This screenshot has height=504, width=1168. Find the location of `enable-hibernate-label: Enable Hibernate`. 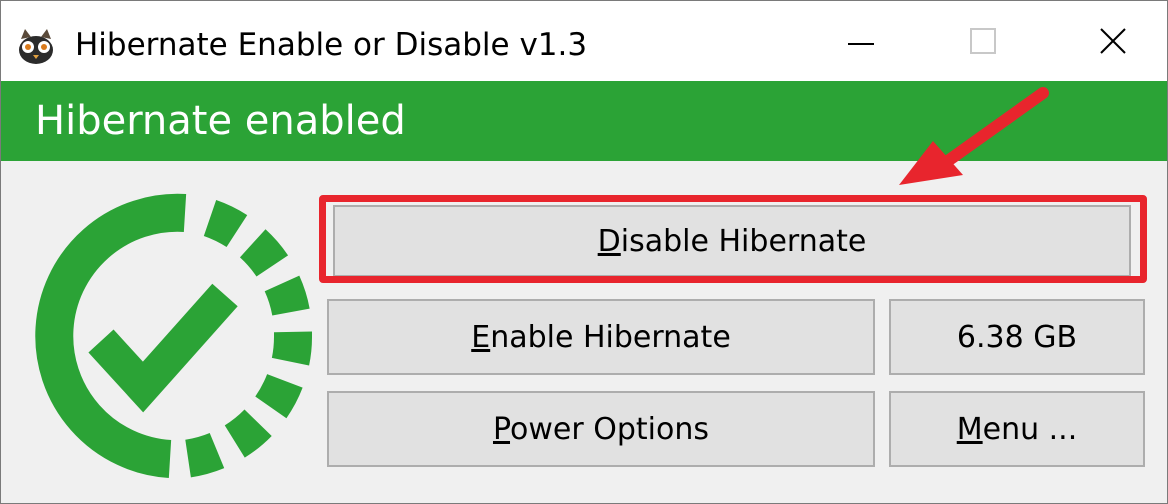

enable-hibernate-label: Enable Hibernate is located at coordinates (601, 337).